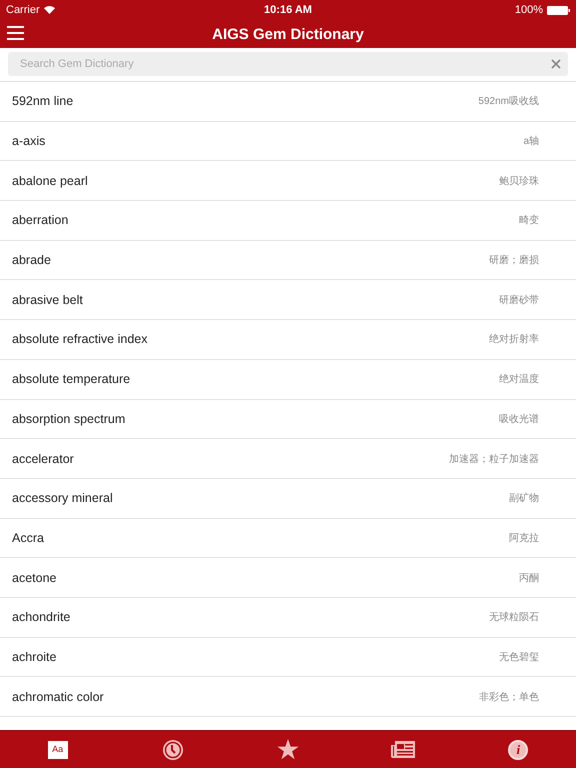 The image size is (576, 768). Describe the element at coordinates (519, 419) in the screenshot. I see `entry-translation: 吸收光谱` at that location.